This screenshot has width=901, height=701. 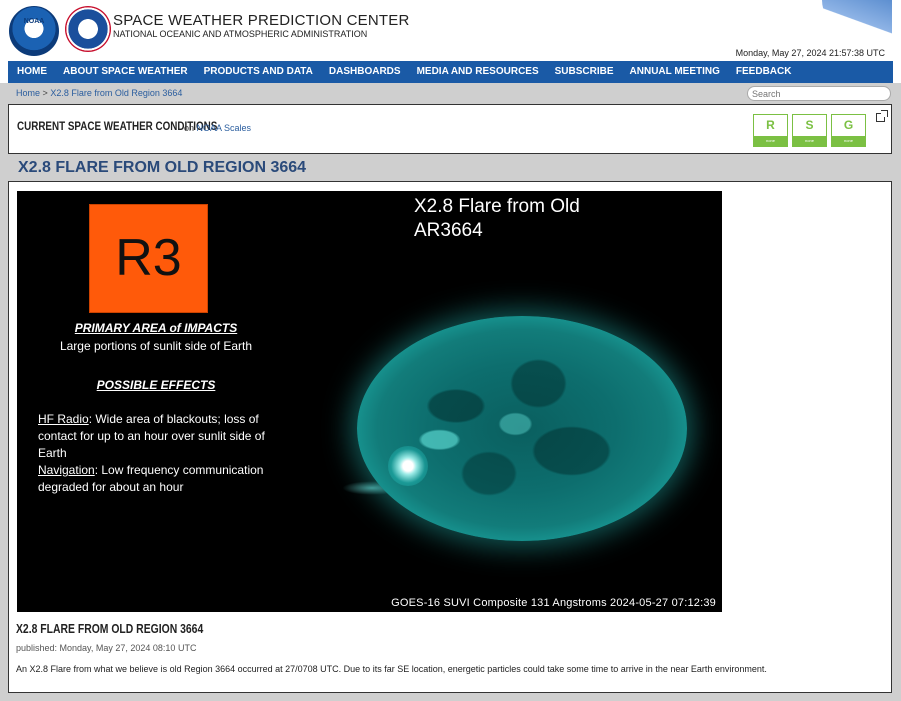 I want to click on r3-scale-badge: R3, so click(x=148, y=258).